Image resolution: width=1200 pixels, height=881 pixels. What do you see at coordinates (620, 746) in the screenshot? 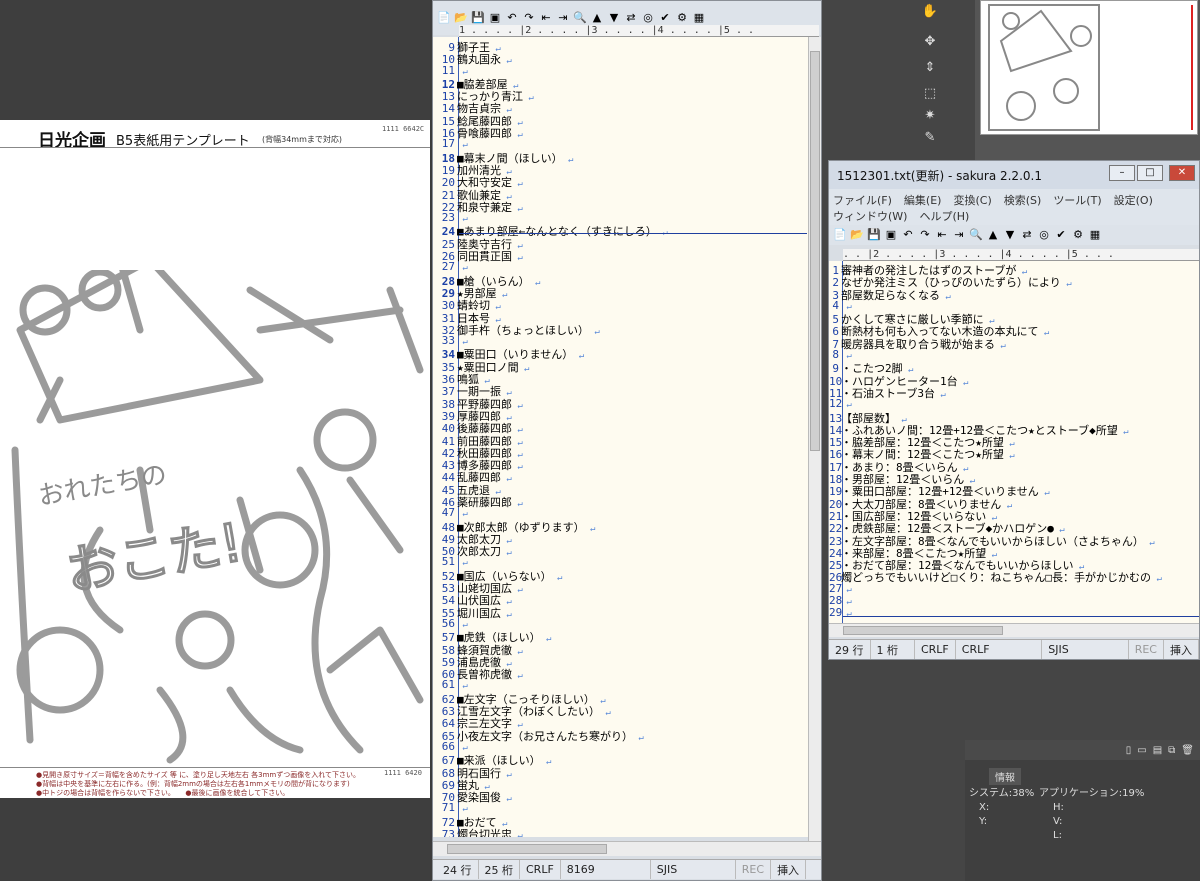
I see `text-line: 66 ↵` at bounding box center [620, 746].